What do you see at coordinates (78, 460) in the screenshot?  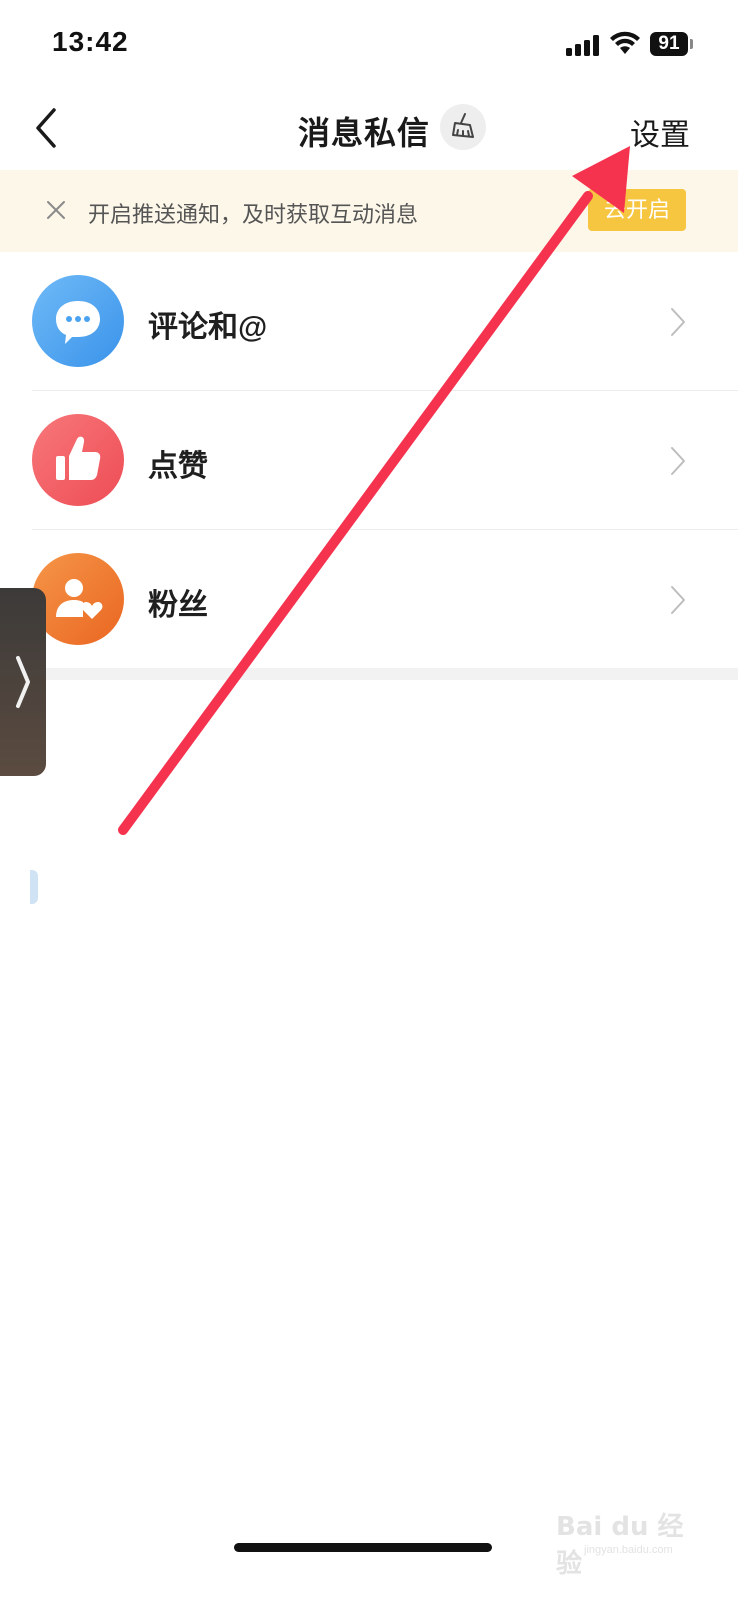 I see `thumbs-up-icon` at bounding box center [78, 460].